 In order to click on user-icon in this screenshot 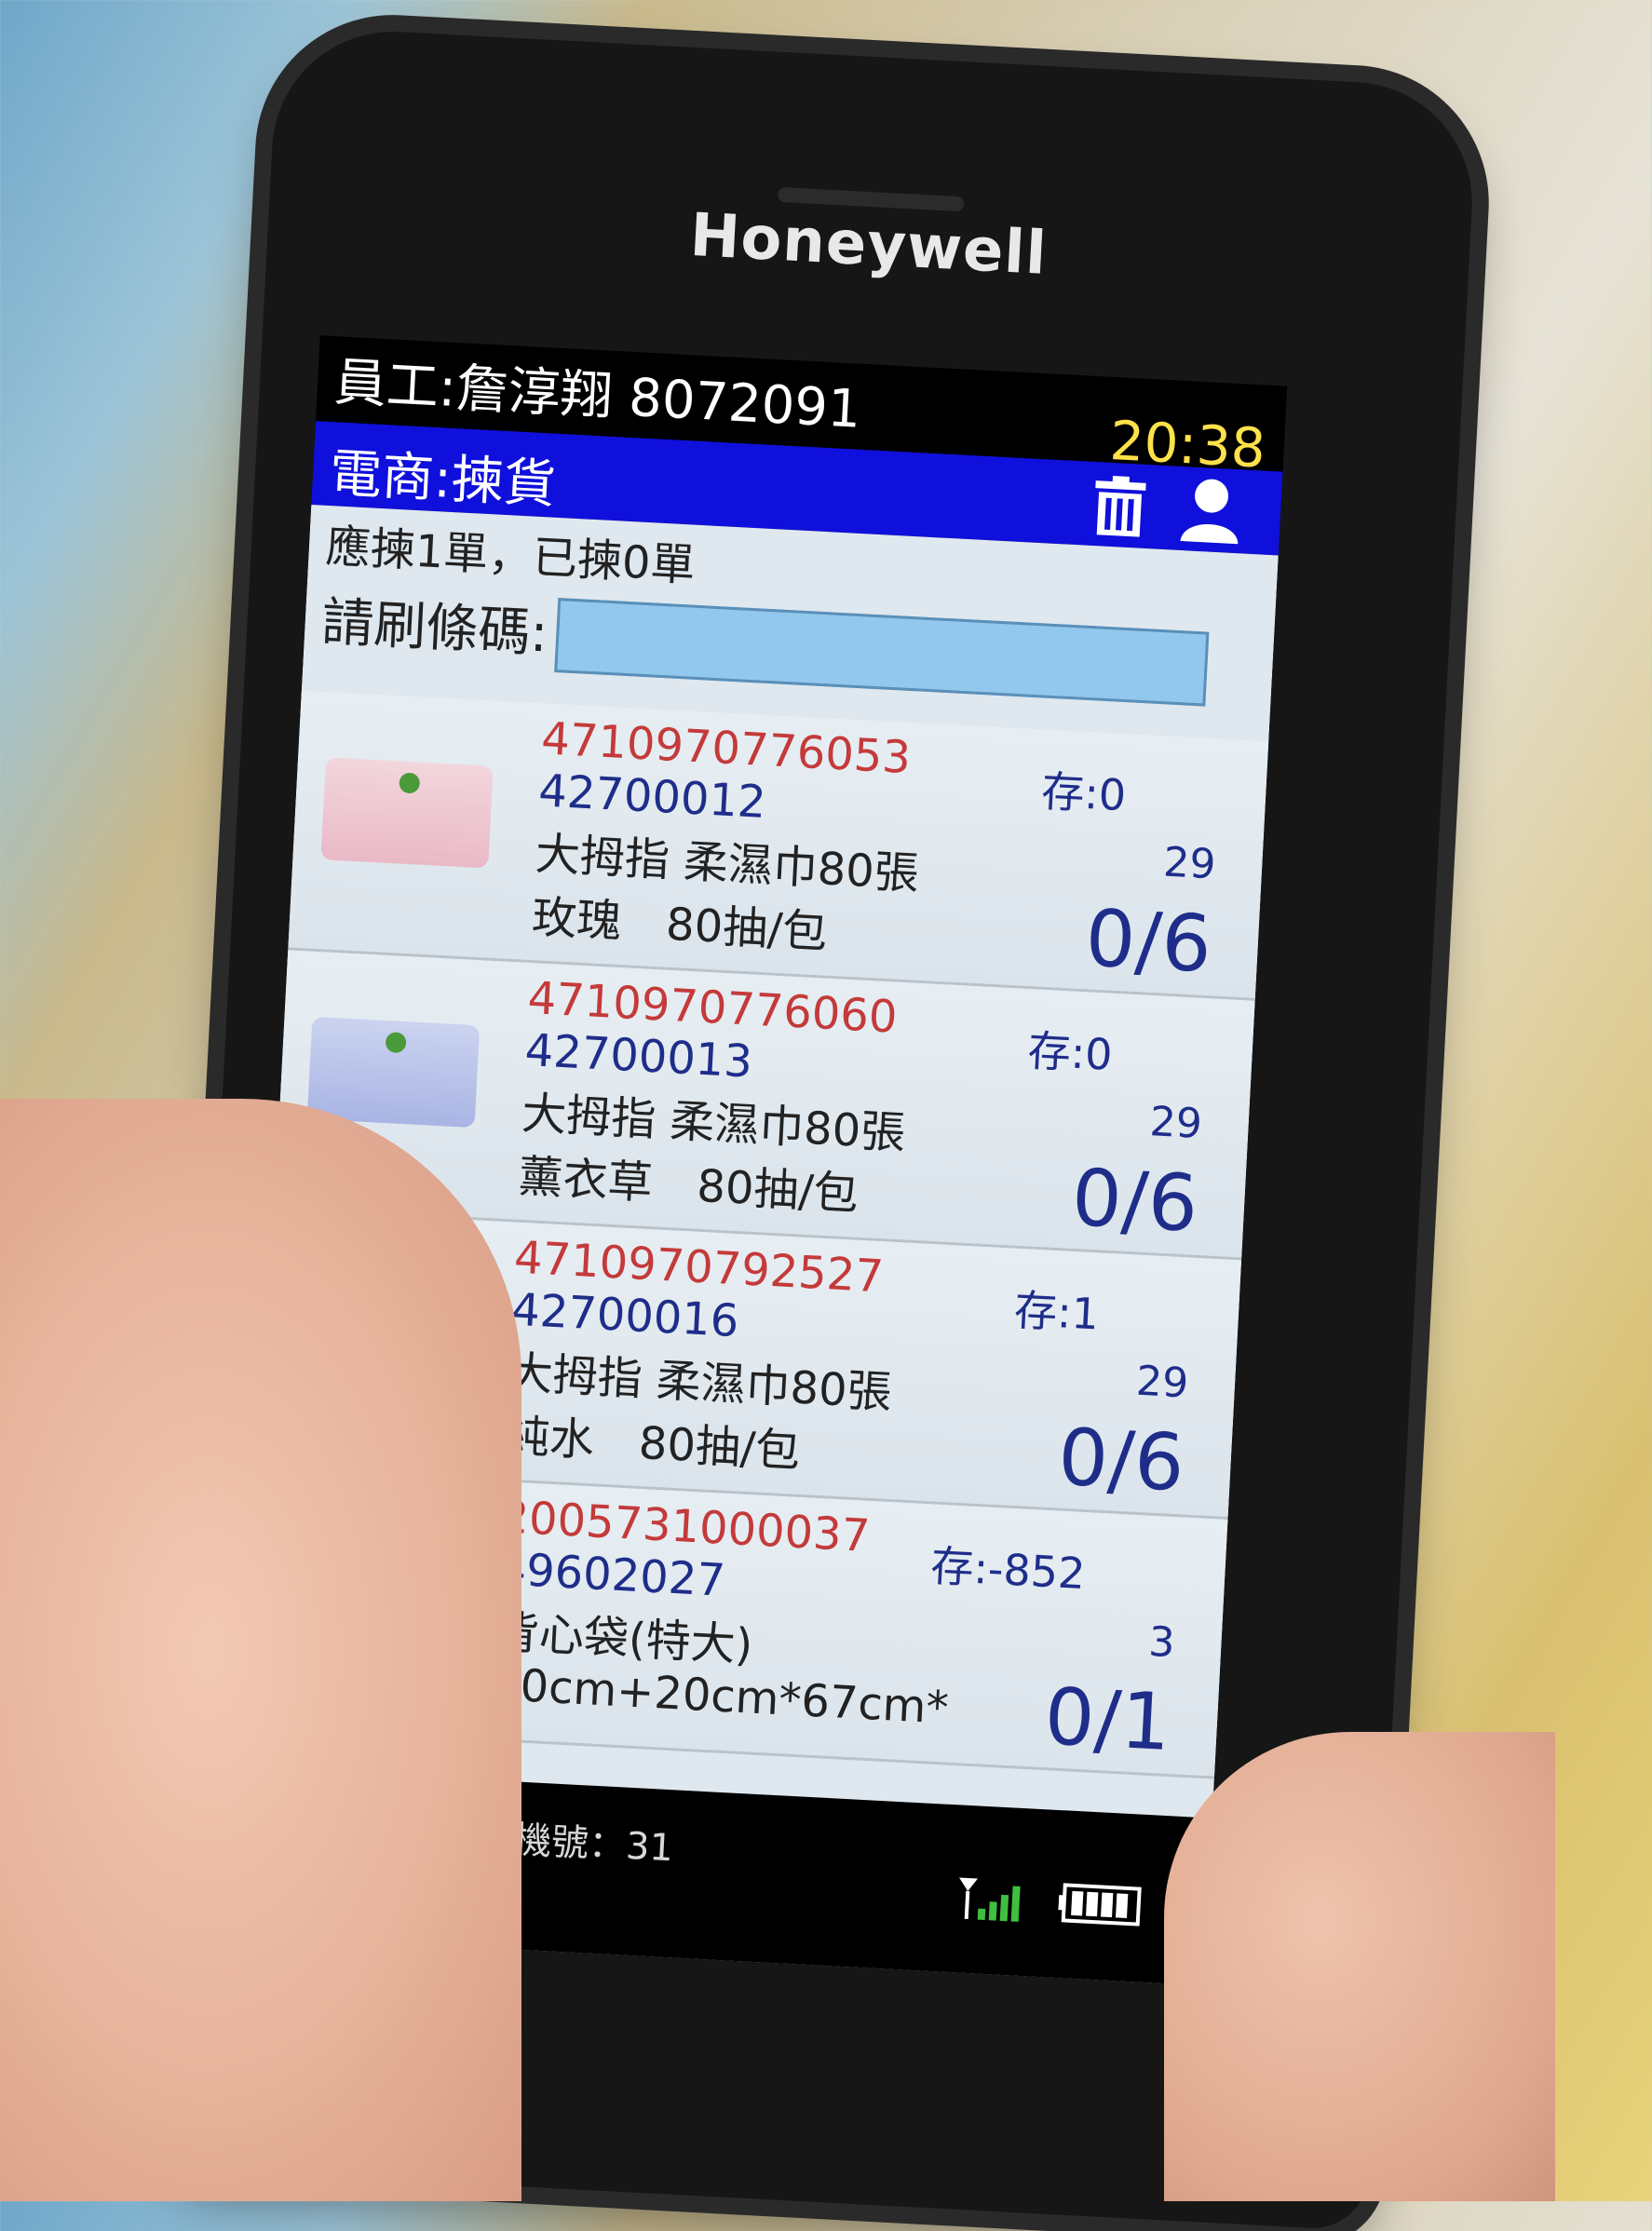, I will do `click(1210, 511)`.